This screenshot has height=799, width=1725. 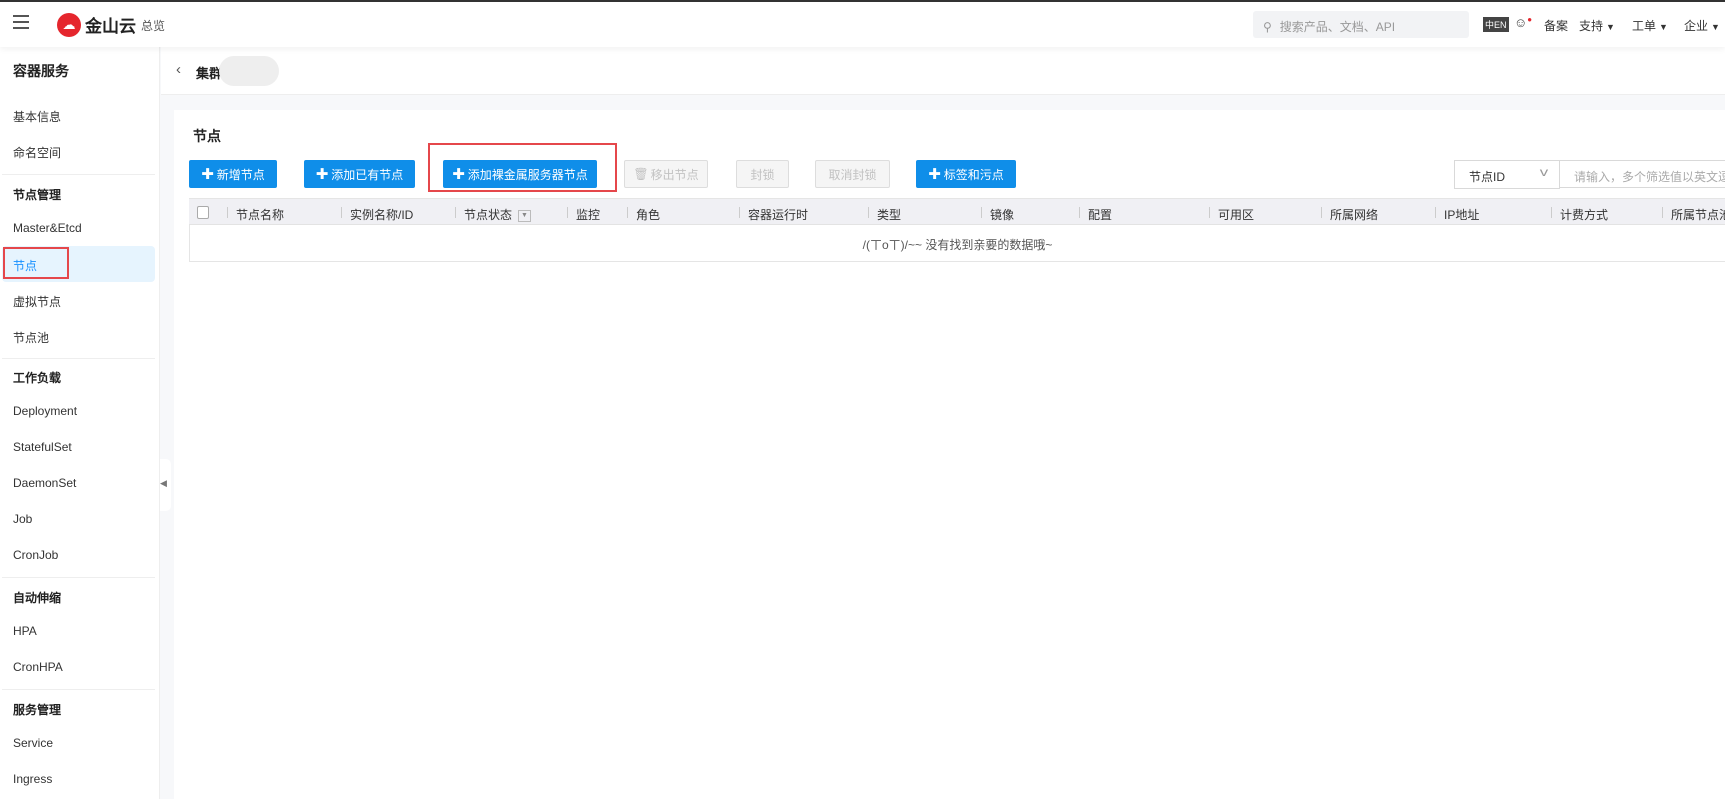 I want to click on sidebar-item-cronjob: CronJob, so click(x=78, y=555).